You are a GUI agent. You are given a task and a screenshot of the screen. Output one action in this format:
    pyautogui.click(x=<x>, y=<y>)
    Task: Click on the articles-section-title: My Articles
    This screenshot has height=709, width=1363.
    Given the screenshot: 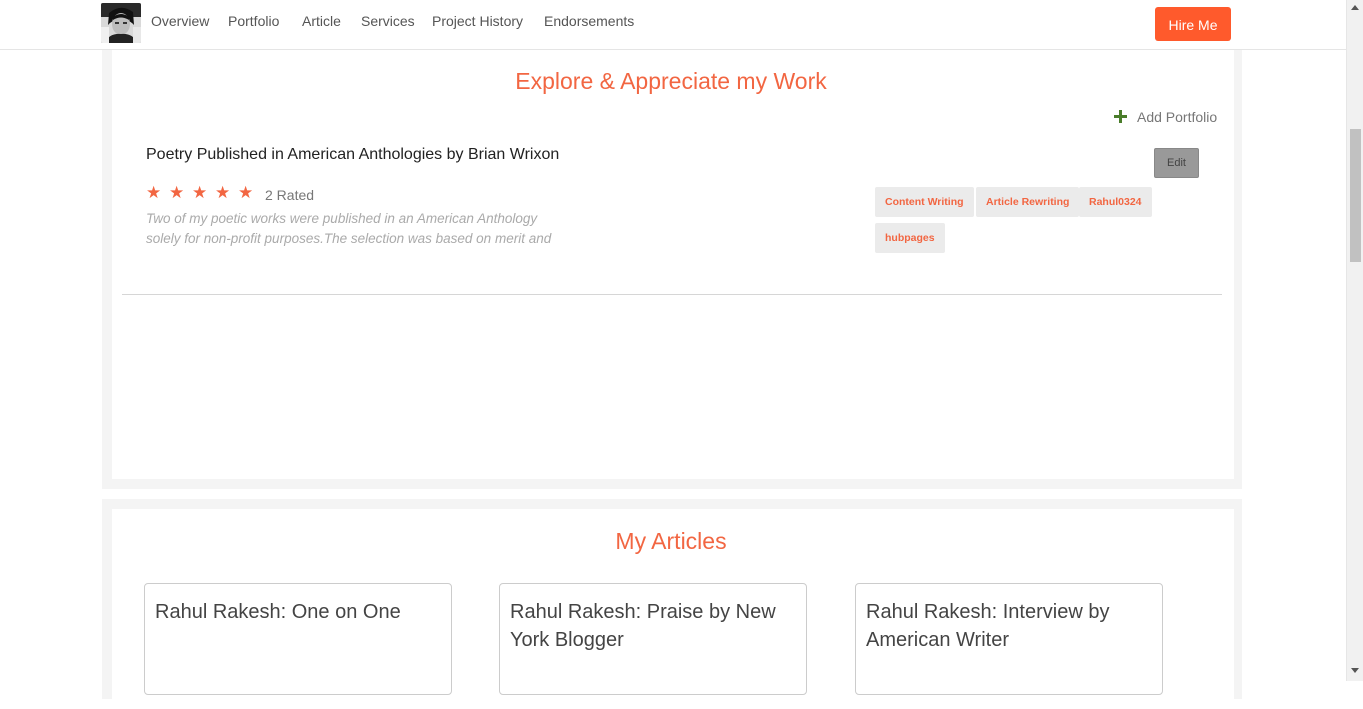 What is the action you would take?
    pyautogui.click(x=671, y=541)
    